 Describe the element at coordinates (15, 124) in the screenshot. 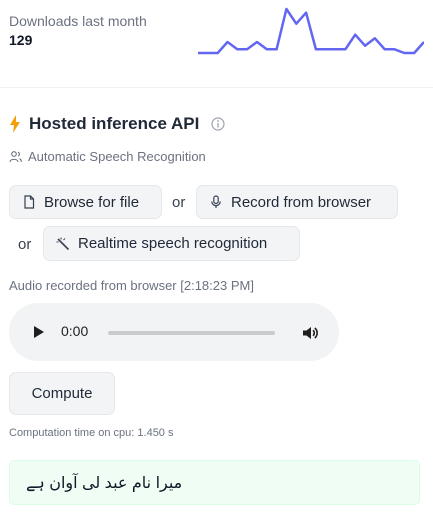

I see `lightning-icon` at that location.